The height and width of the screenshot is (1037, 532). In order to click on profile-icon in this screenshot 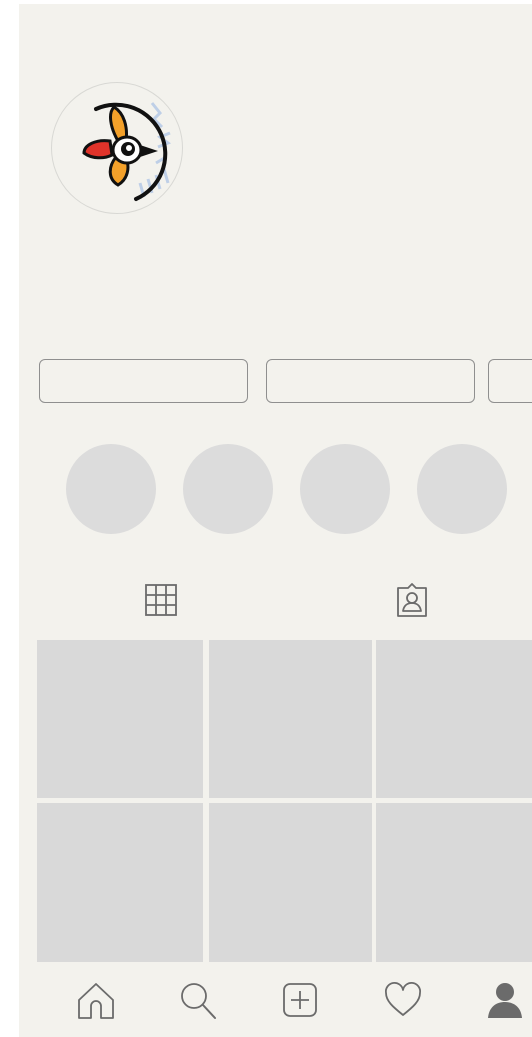, I will do `click(505, 1000)`.